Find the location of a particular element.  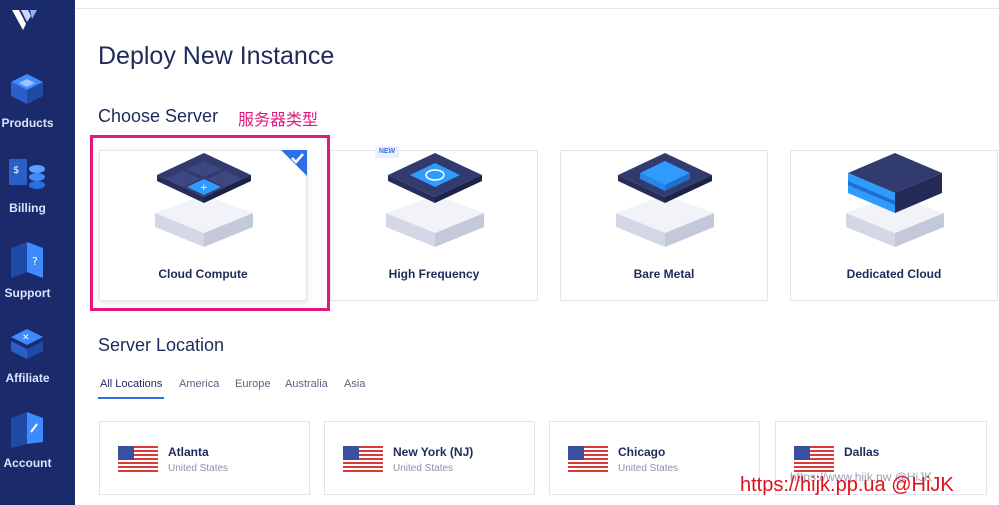

active-tab-indicator is located at coordinates (131, 398).